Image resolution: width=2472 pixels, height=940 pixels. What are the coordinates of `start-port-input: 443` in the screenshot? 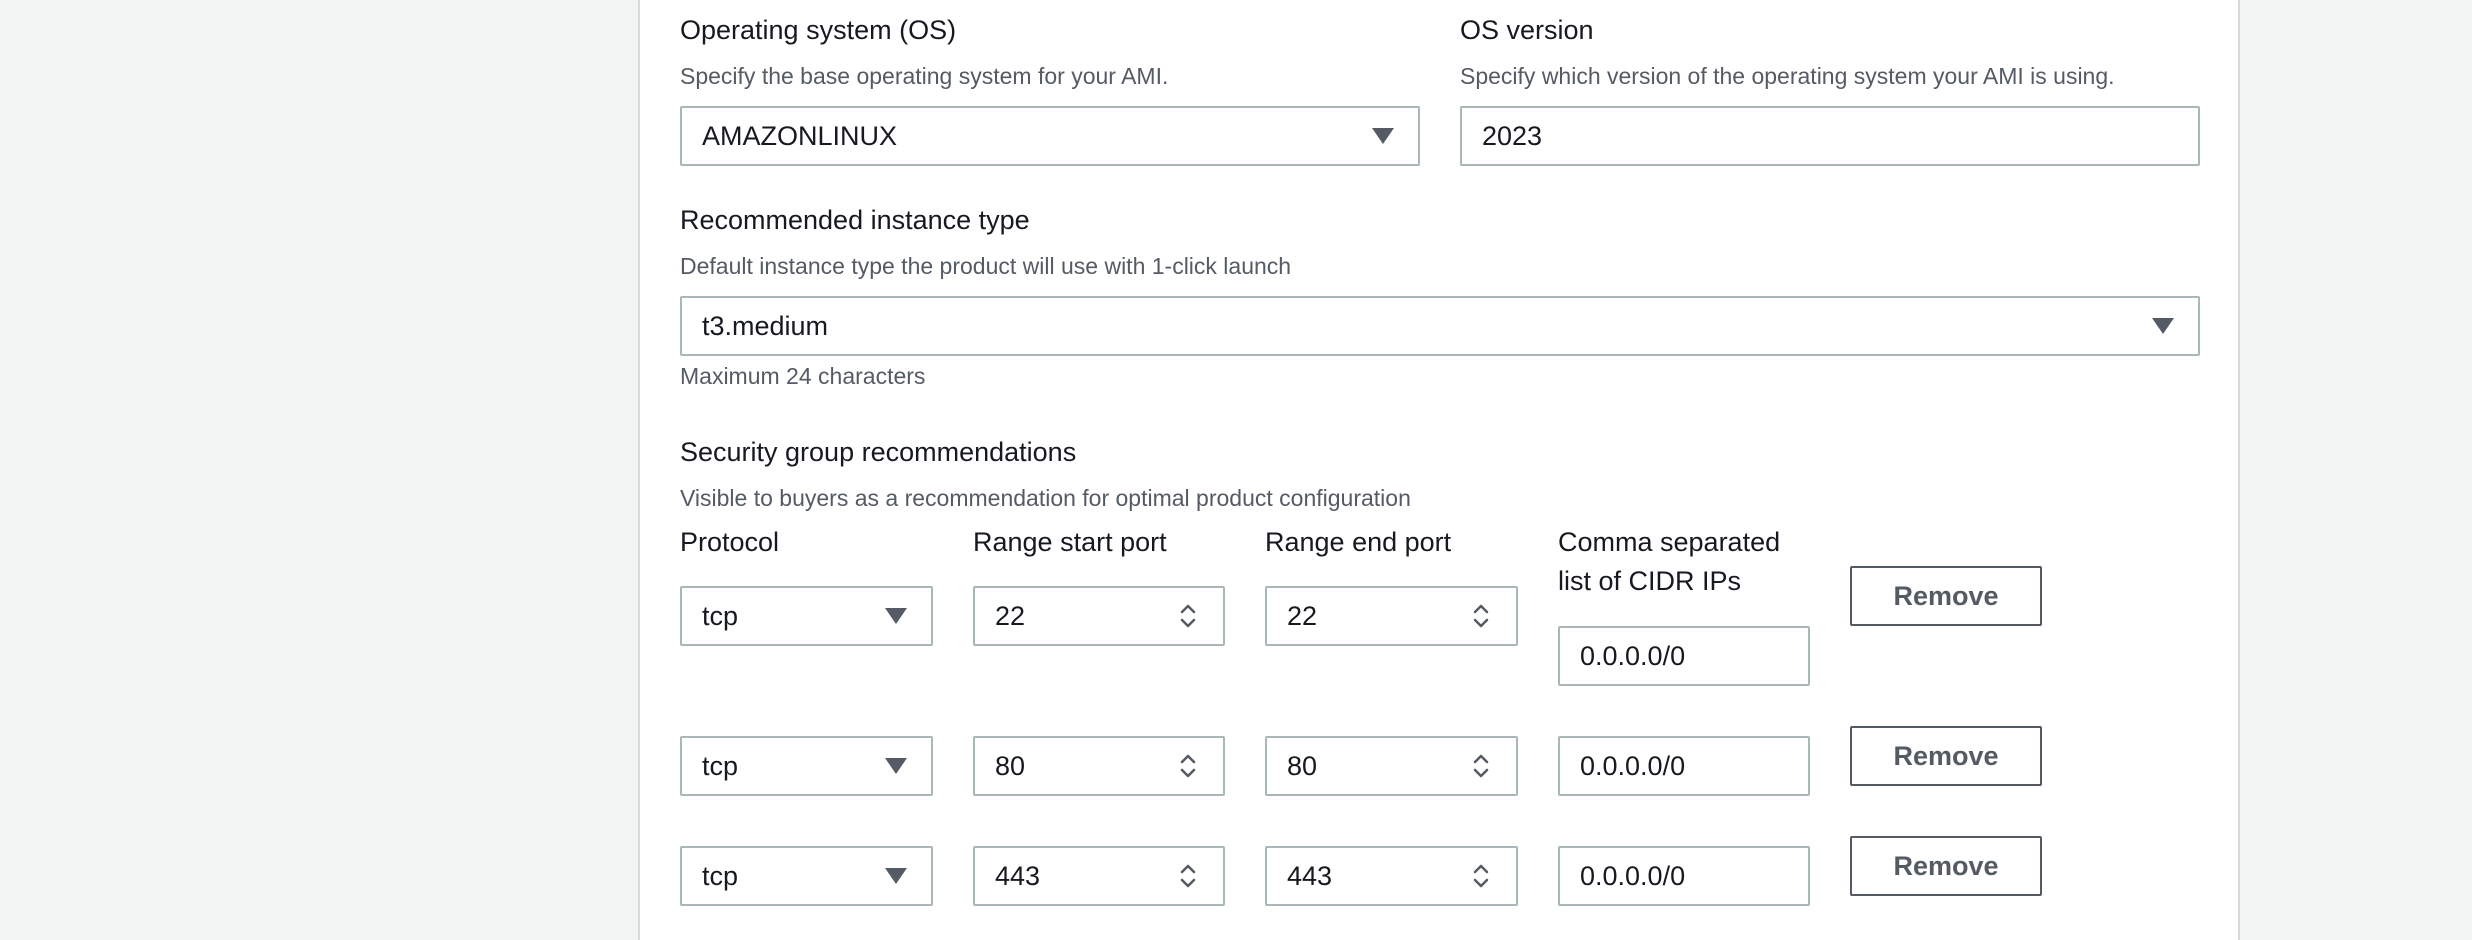 It's located at (1099, 876).